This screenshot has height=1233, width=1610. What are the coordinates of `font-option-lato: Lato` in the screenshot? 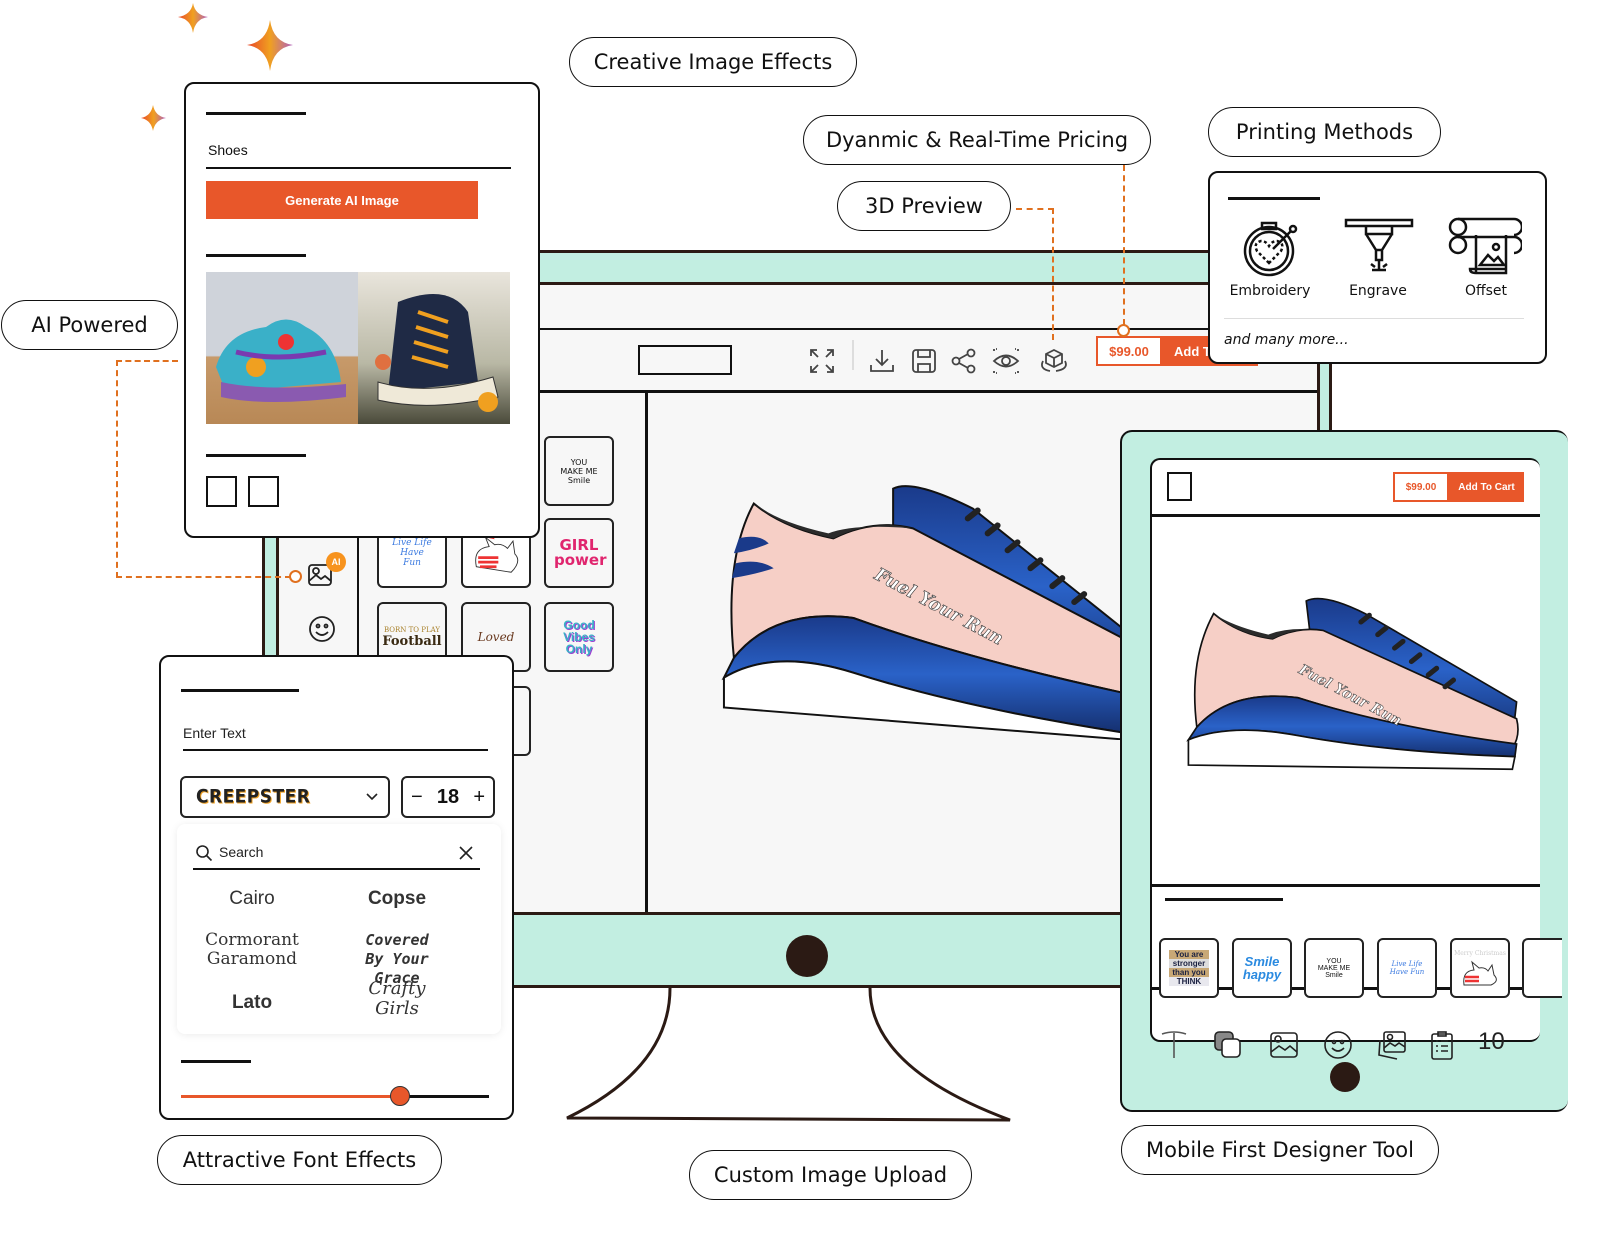 It's located at (252, 1003).